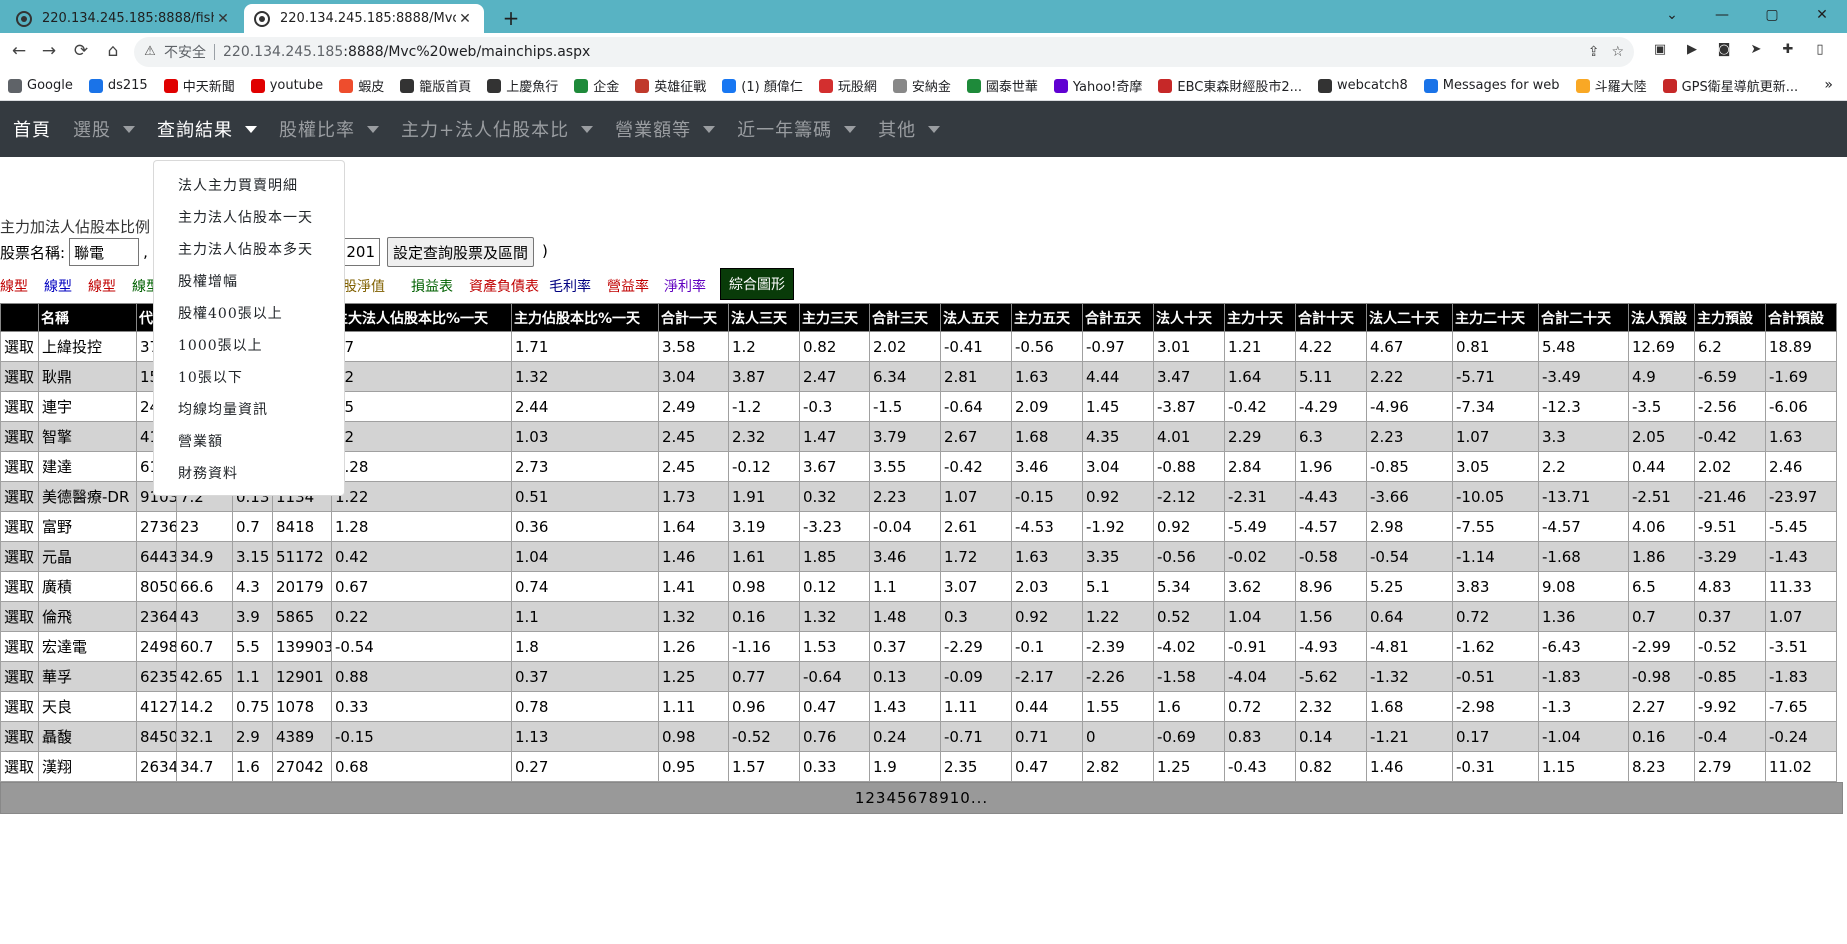 Image resolution: width=1847 pixels, height=944 pixels. I want to click on bookmark-item: Yahoo!奇摩, so click(1097, 85).